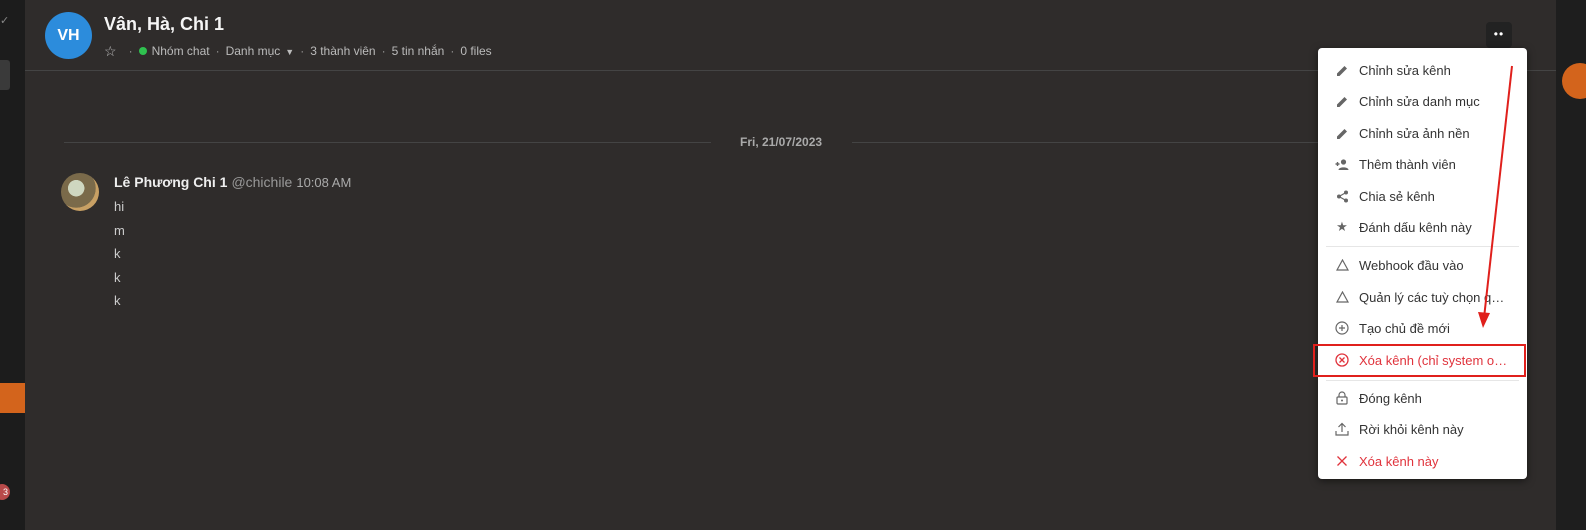  Describe the element at coordinates (1092, 142) in the screenshot. I see `date-divider-right` at that location.